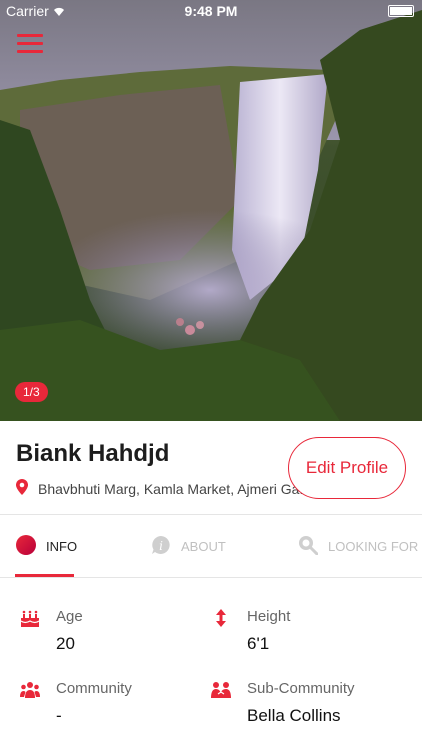 This screenshot has width=422, height=750. I want to click on height-field: Height 6'1, so click(311, 633).